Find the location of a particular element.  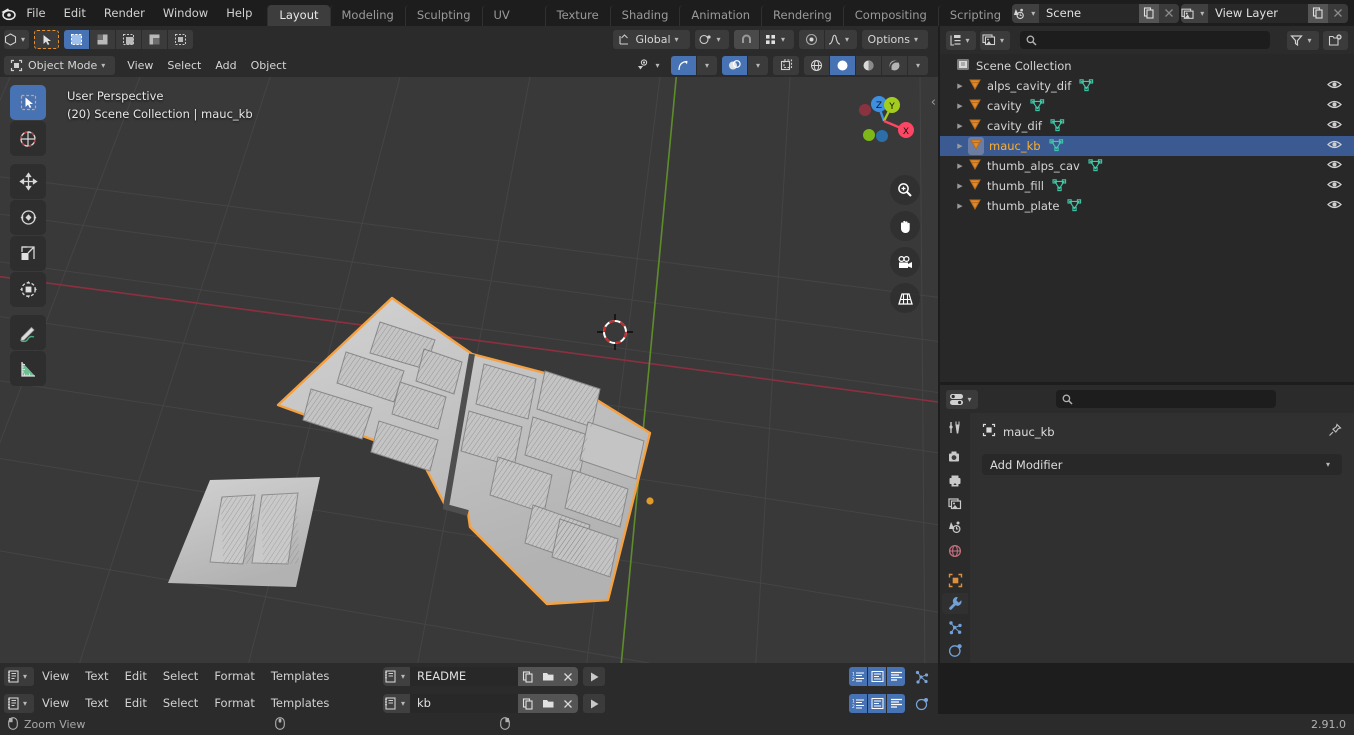

proportional-falloff-icon: ▾ is located at coordinates (840, 39).